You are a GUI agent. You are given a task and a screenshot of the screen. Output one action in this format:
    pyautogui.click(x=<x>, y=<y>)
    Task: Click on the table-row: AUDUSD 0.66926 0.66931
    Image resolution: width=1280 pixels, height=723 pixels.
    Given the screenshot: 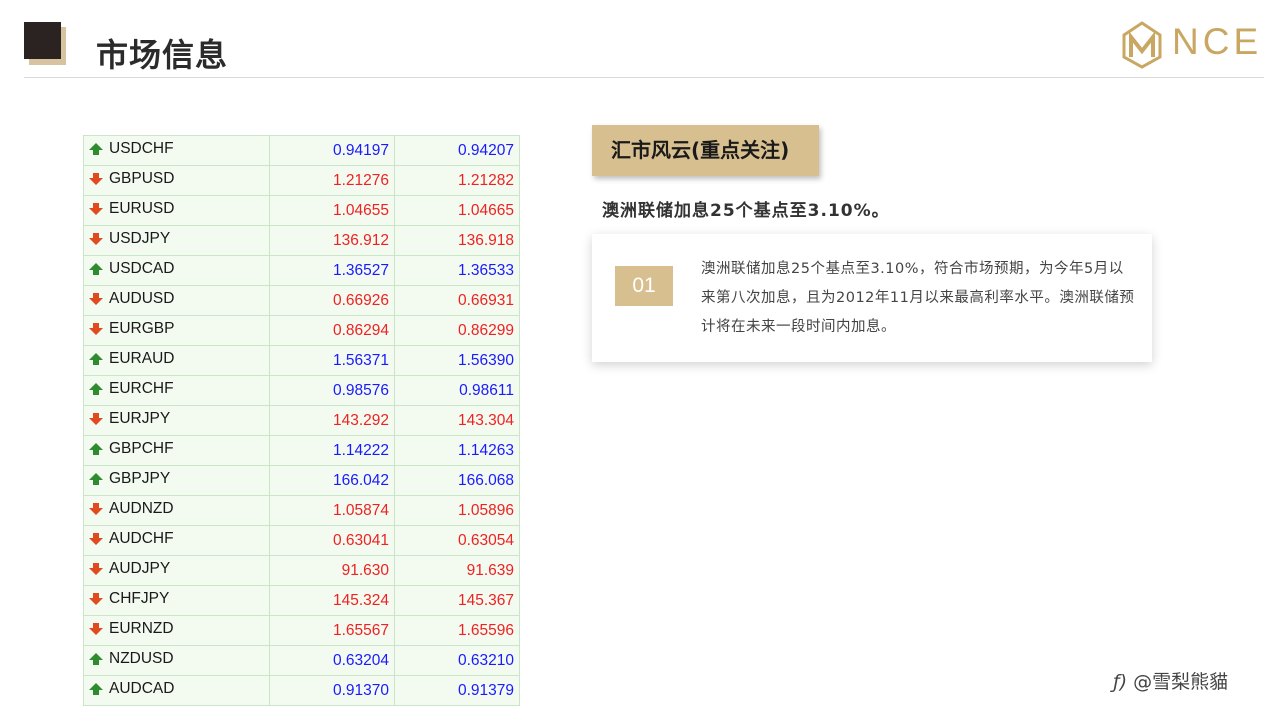 What is the action you would take?
    pyautogui.click(x=301, y=300)
    